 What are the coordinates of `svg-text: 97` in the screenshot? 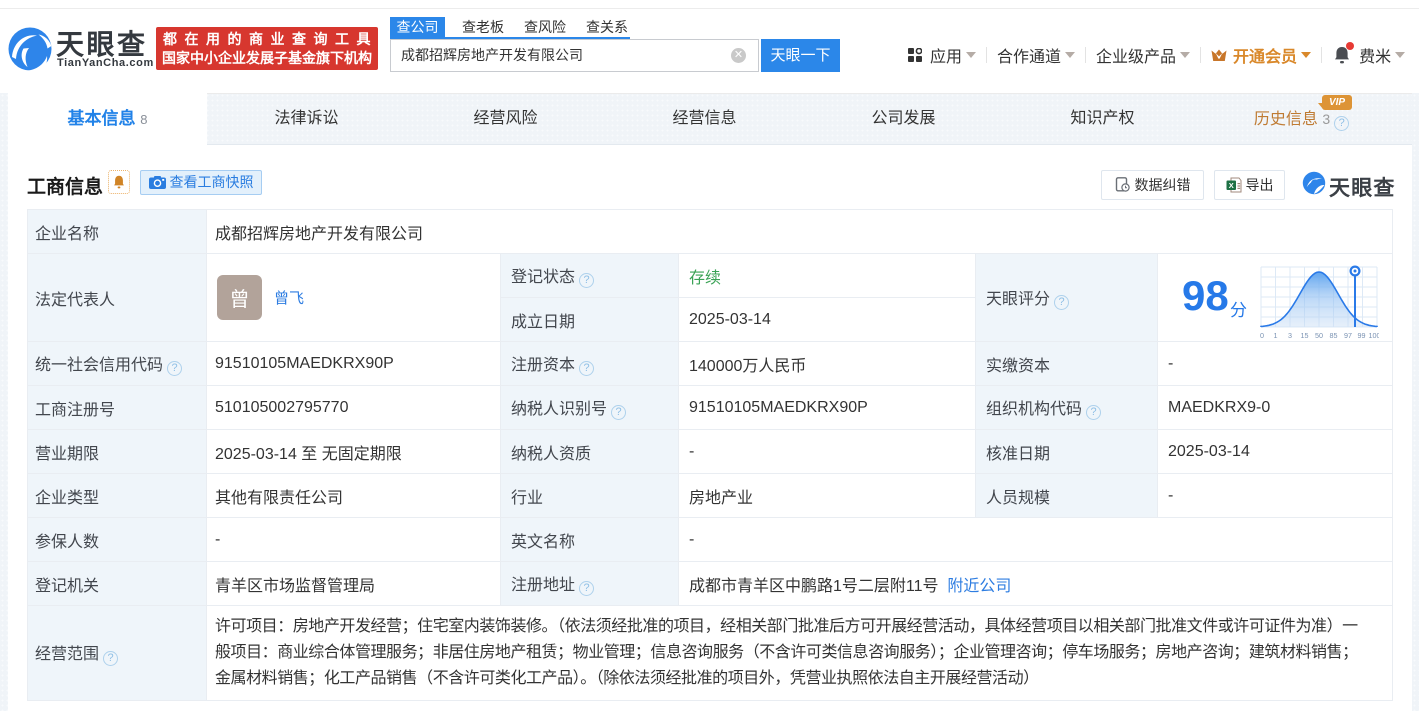 It's located at (1348, 335).